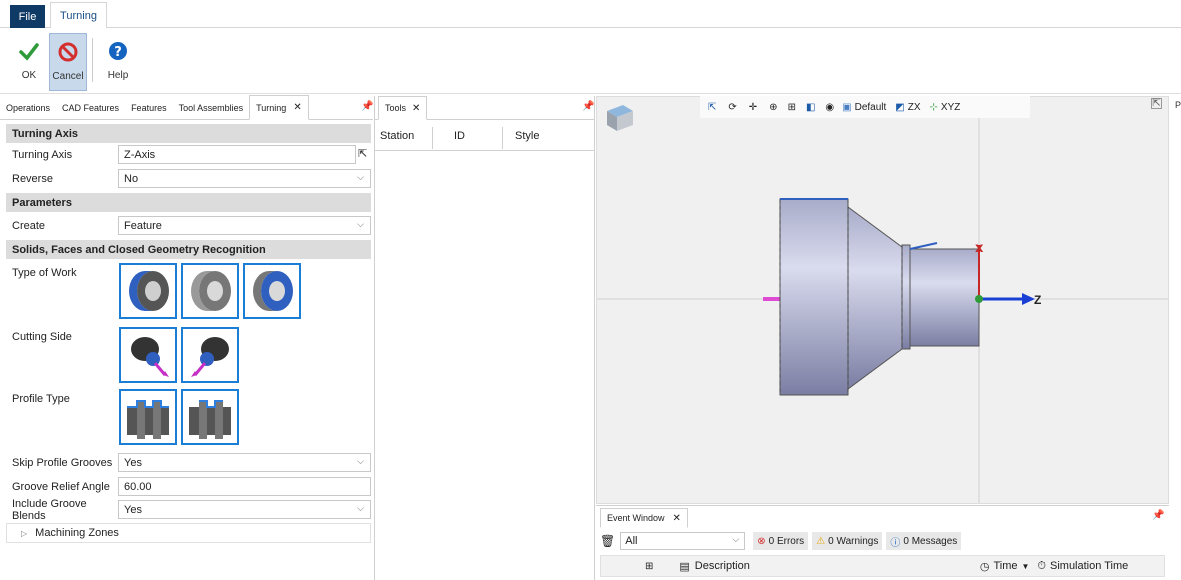  I want to click on ribbon-separator, so click(92, 60).